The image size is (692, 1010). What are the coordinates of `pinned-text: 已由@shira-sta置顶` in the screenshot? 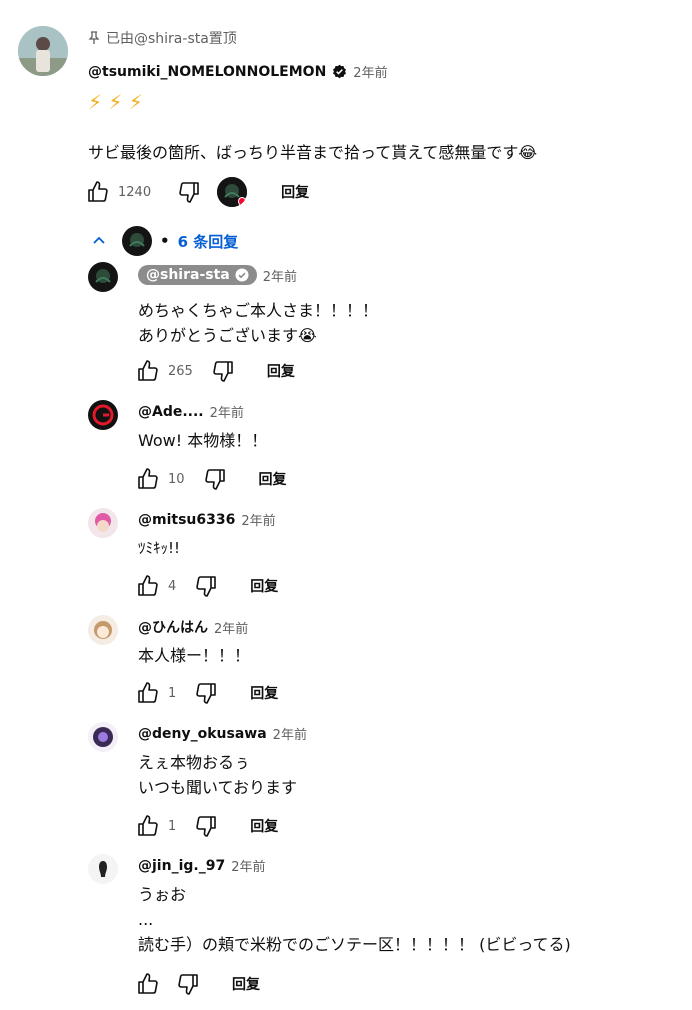 It's located at (171, 39).